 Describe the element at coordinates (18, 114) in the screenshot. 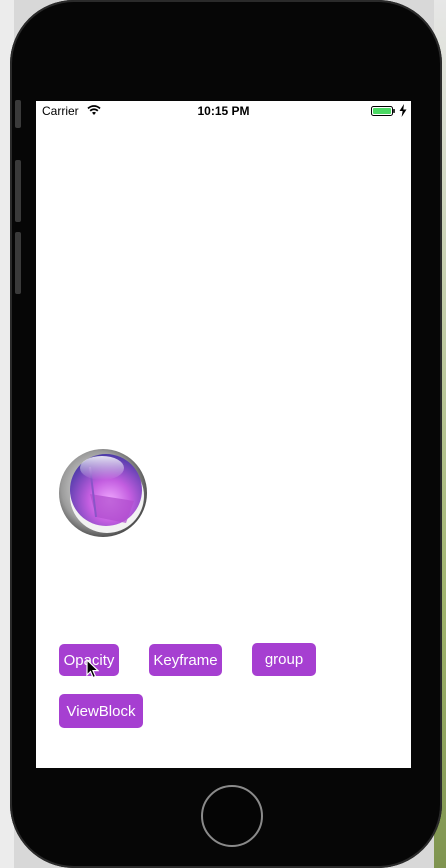

I see `mute-switch` at that location.